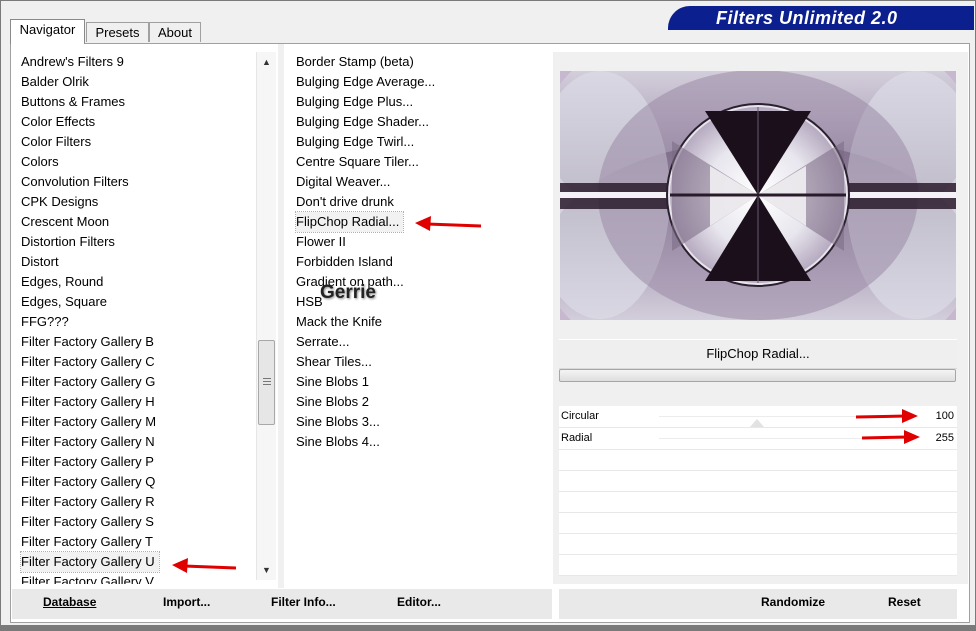  I want to click on category-item: FFG???, so click(47, 322).